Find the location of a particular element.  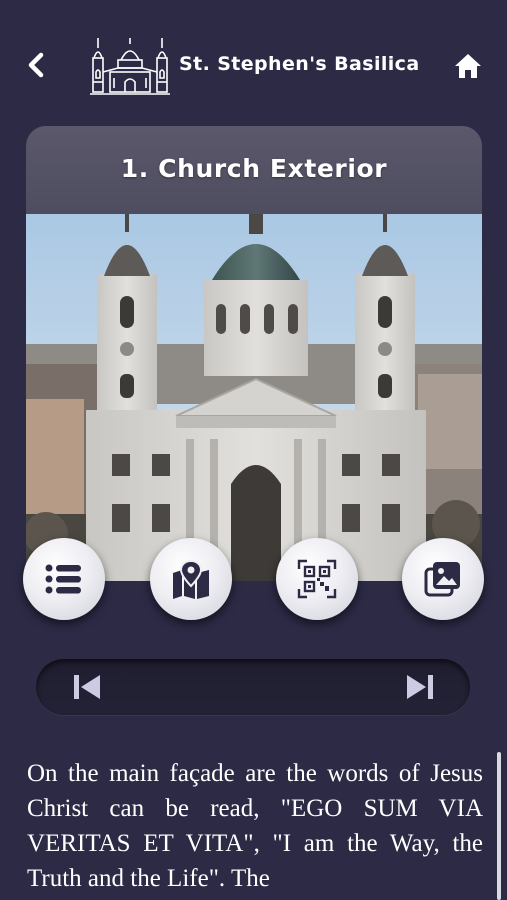

chevron-left-icon is located at coordinates (37, 65).